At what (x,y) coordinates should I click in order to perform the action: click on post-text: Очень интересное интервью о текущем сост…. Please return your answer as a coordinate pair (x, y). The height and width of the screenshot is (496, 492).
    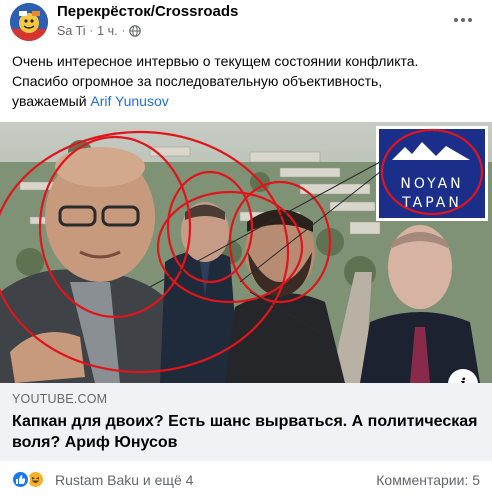
    Looking at the image, I should click on (247, 81).